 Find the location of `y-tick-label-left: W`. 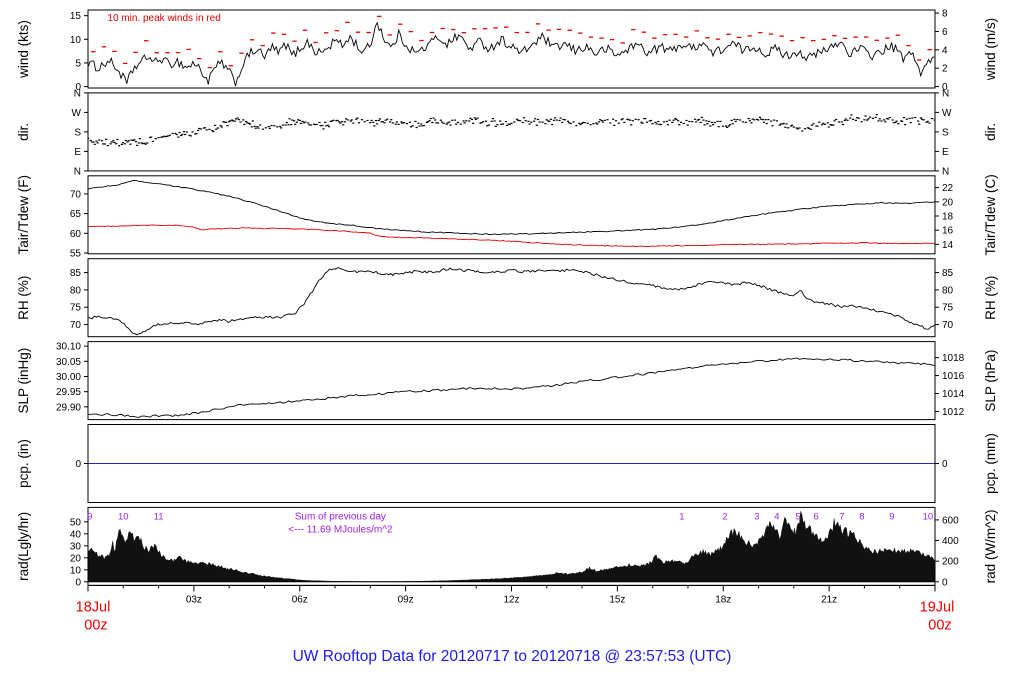

y-tick-label-left: W is located at coordinates (77, 113).